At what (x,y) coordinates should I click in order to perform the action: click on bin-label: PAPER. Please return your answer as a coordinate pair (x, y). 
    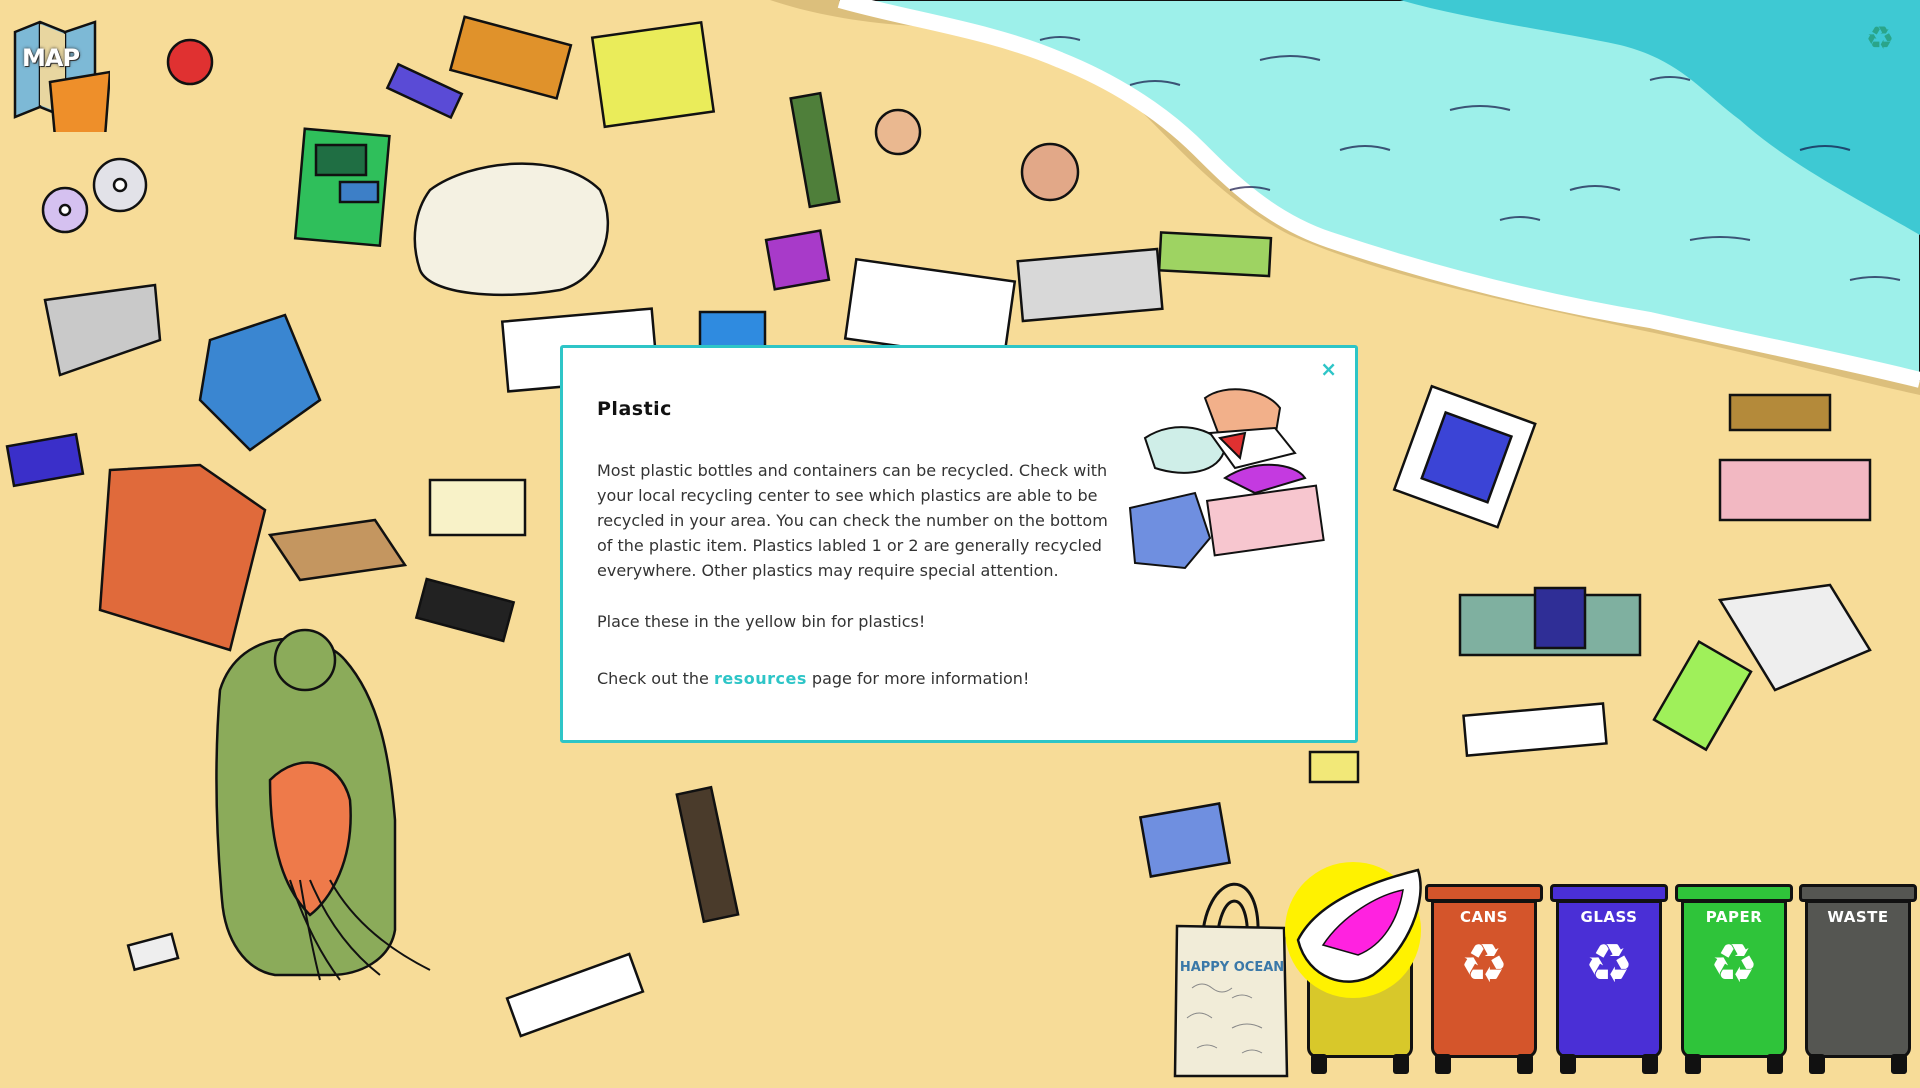
    Looking at the image, I should click on (1734, 917).